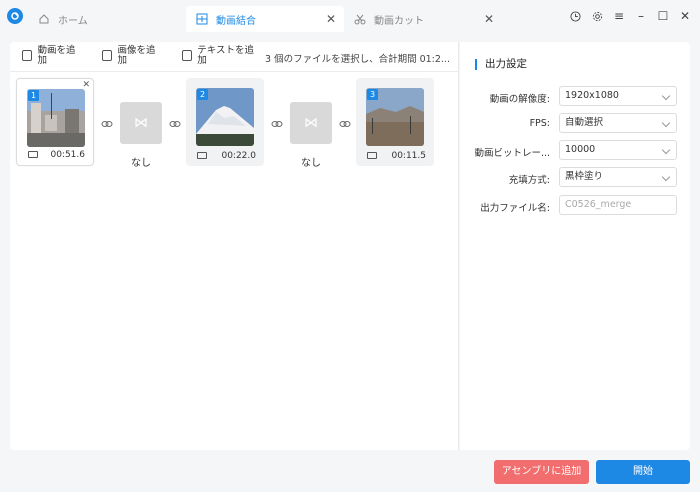 Image resolution: width=700 pixels, height=492 pixels. I want to click on fps-select: 自動選択, so click(618, 123).